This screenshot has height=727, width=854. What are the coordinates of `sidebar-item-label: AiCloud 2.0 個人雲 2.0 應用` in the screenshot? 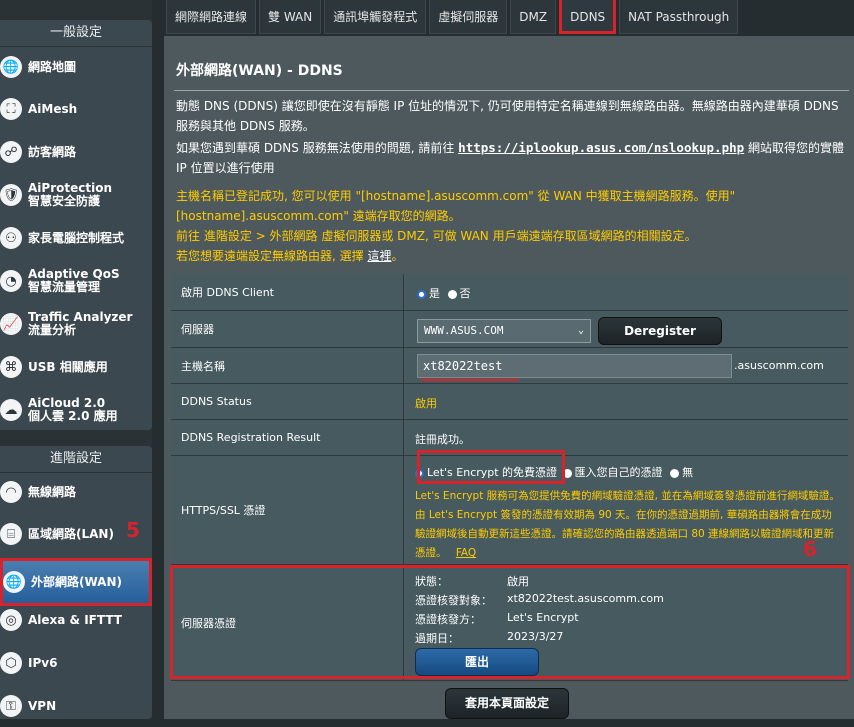 It's located at (73, 409).